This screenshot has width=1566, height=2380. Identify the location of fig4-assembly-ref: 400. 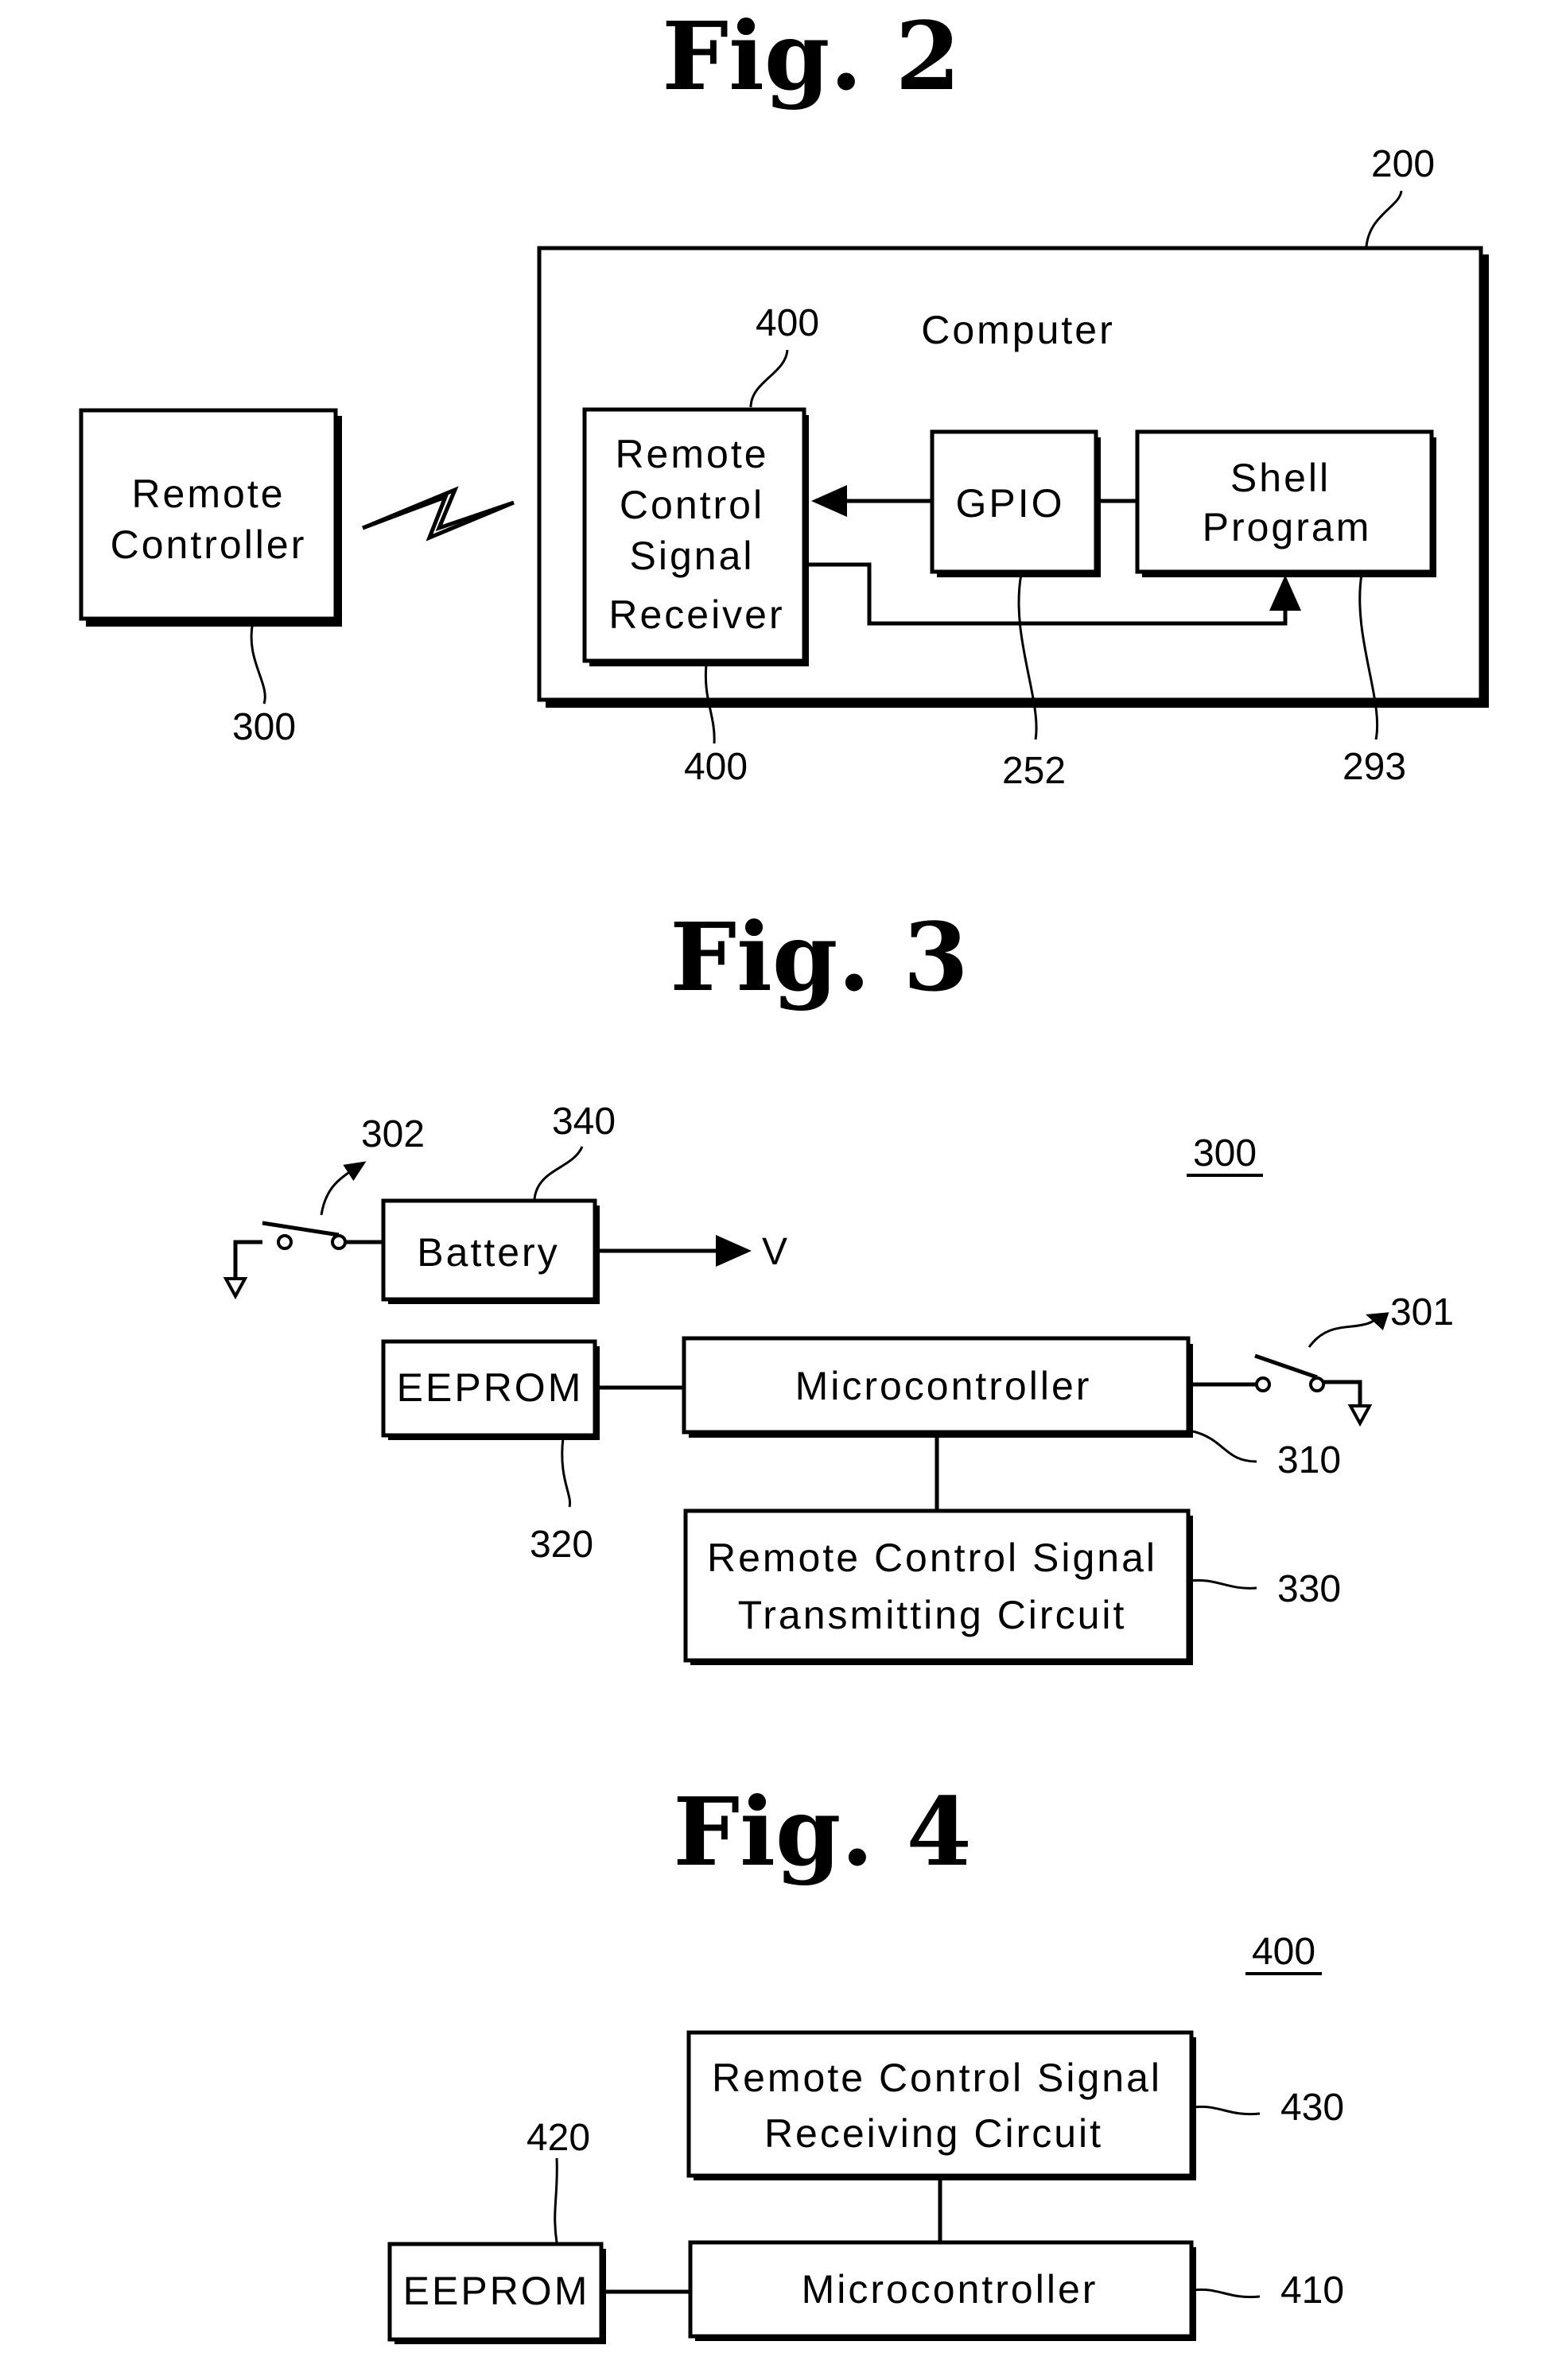
(1283, 1952).